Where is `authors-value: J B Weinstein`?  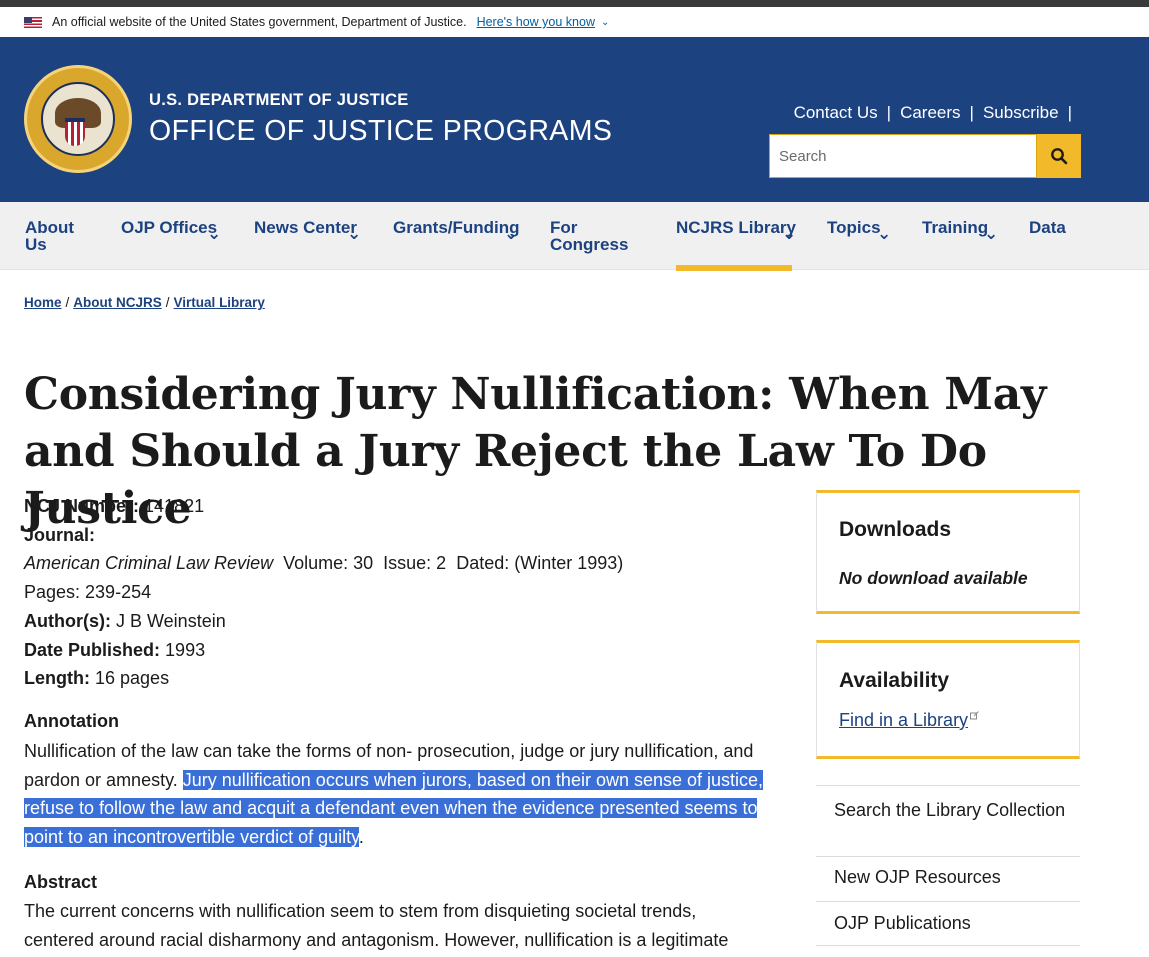 authors-value: J B Weinstein is located at coordinates (171, 620).